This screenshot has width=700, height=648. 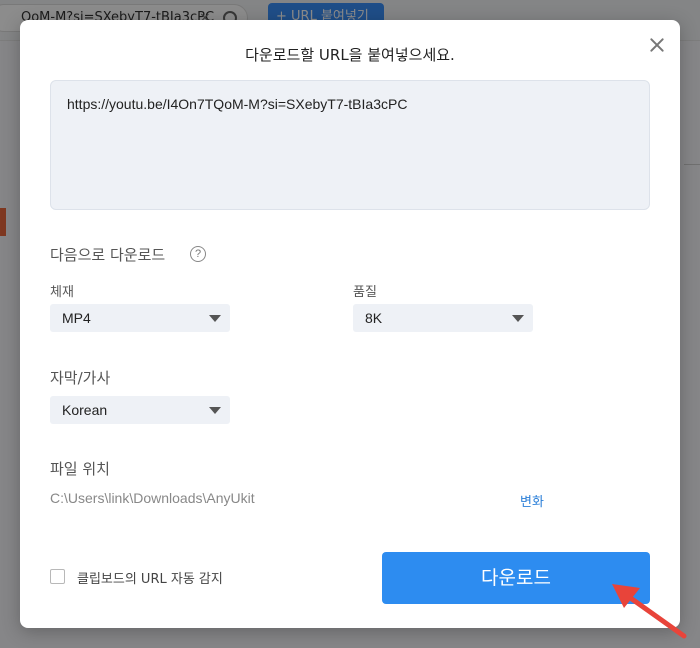 What do you see at coordinates (152, 498) in the screenshot?
I see `file-location-path: C:\Users\link\Downloads\AnyUkit` at bounding box center [152, 498].